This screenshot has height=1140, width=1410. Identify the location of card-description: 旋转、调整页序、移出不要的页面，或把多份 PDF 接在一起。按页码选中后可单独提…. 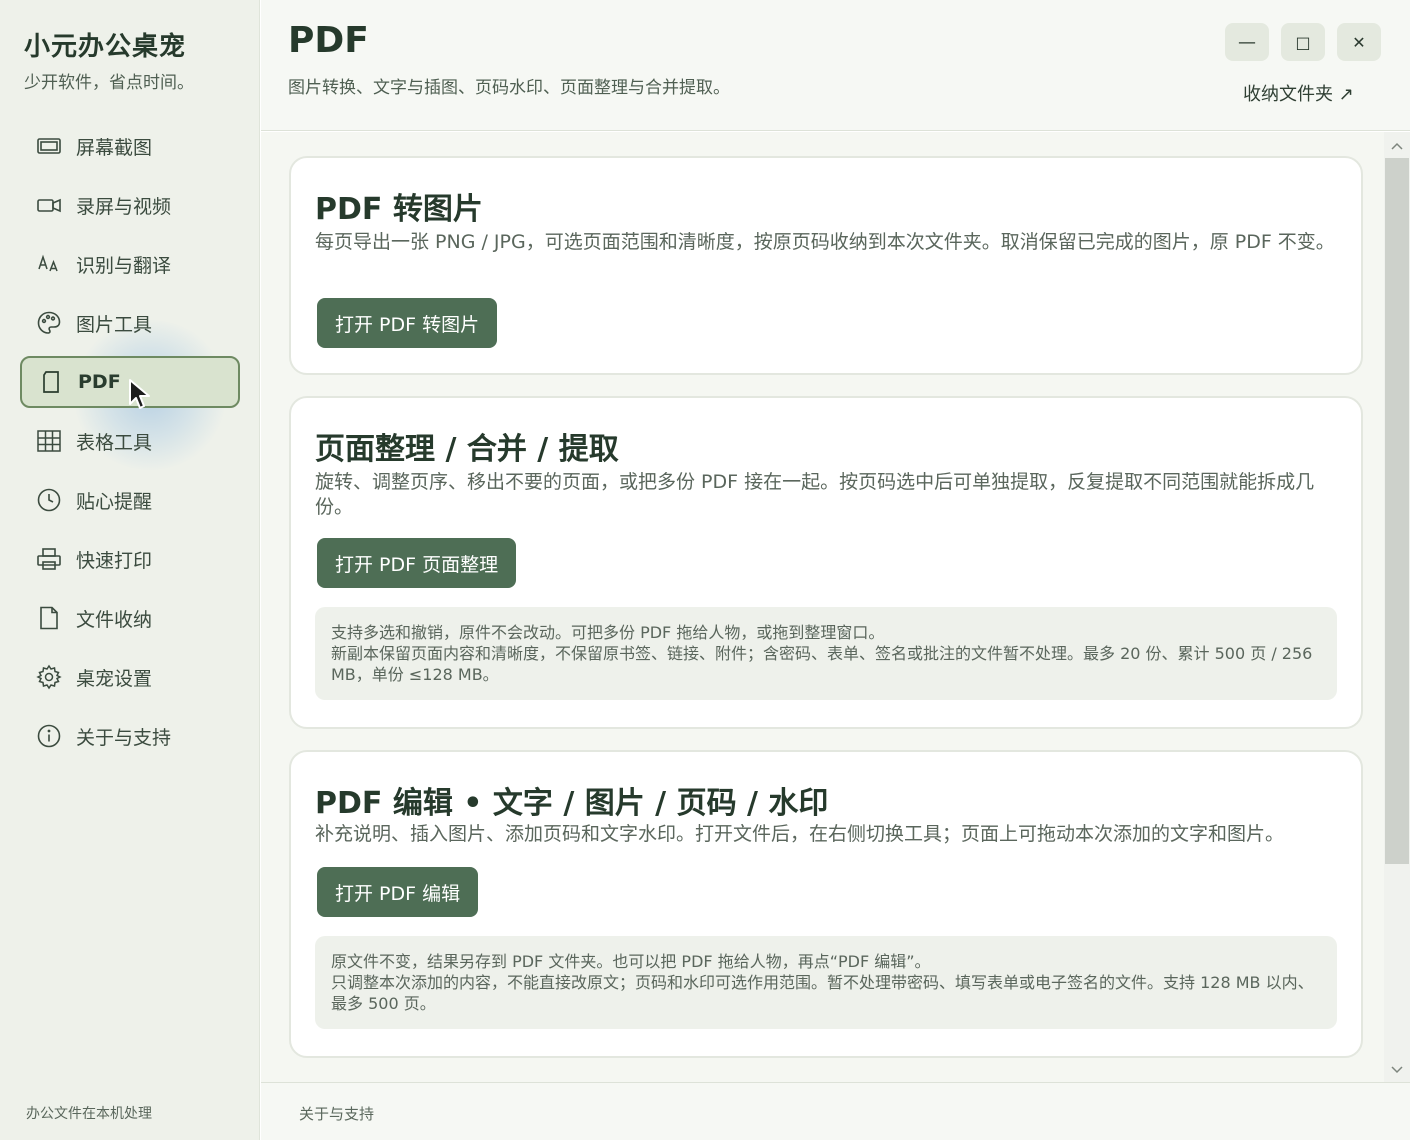
(815, 494).